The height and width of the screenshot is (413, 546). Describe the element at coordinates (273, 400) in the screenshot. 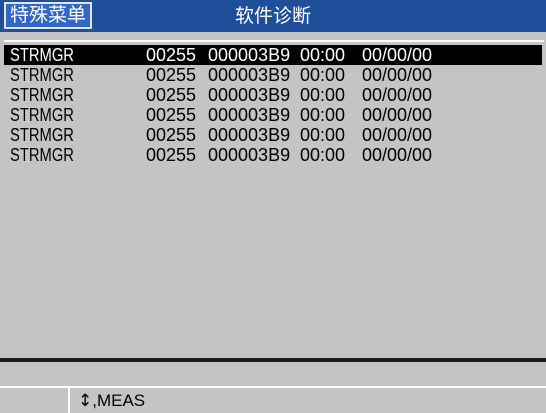

I see `footer-bar: ↕,MEAS` at that location.